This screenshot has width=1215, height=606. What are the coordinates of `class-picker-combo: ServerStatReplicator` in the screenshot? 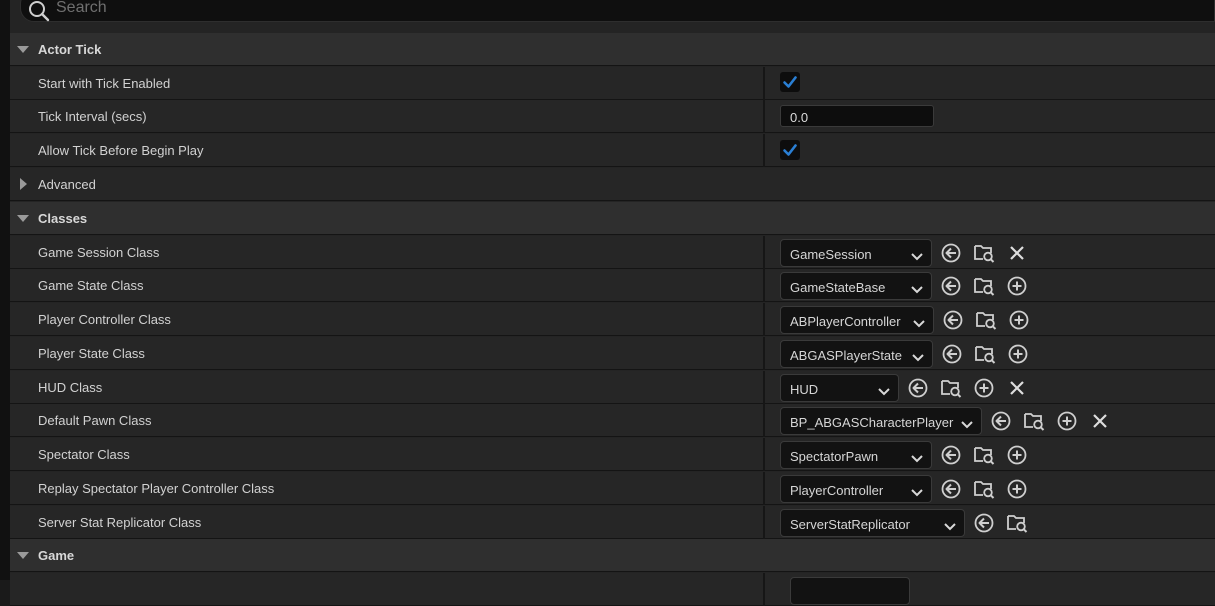 It's located at (872, 523).